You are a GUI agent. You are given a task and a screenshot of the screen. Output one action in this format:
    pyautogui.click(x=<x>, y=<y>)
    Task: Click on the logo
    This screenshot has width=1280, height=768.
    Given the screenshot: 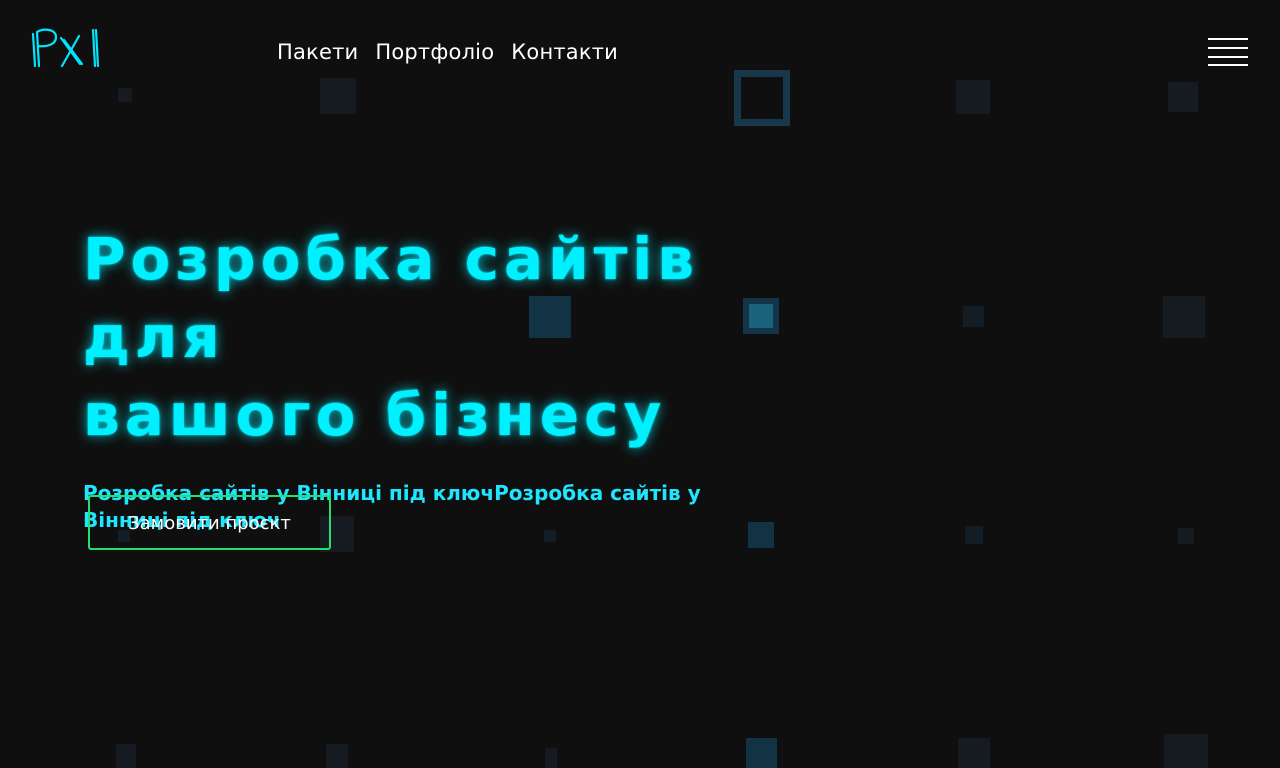 What is the action you would take?
    pyautogui.click(x=67, y=48)
    